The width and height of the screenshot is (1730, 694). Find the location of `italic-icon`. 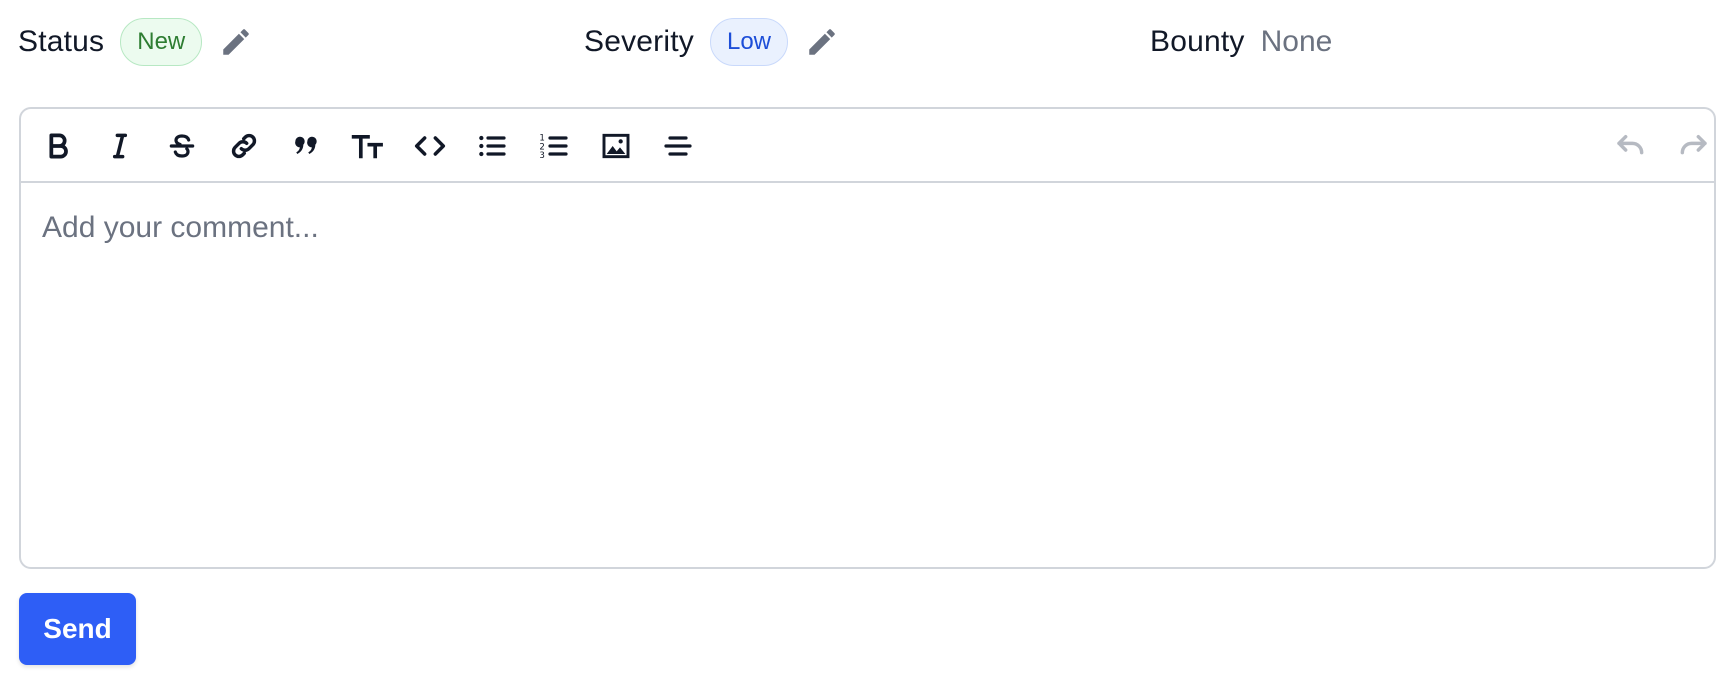

italic-icon is located at coordinates (120, 146).